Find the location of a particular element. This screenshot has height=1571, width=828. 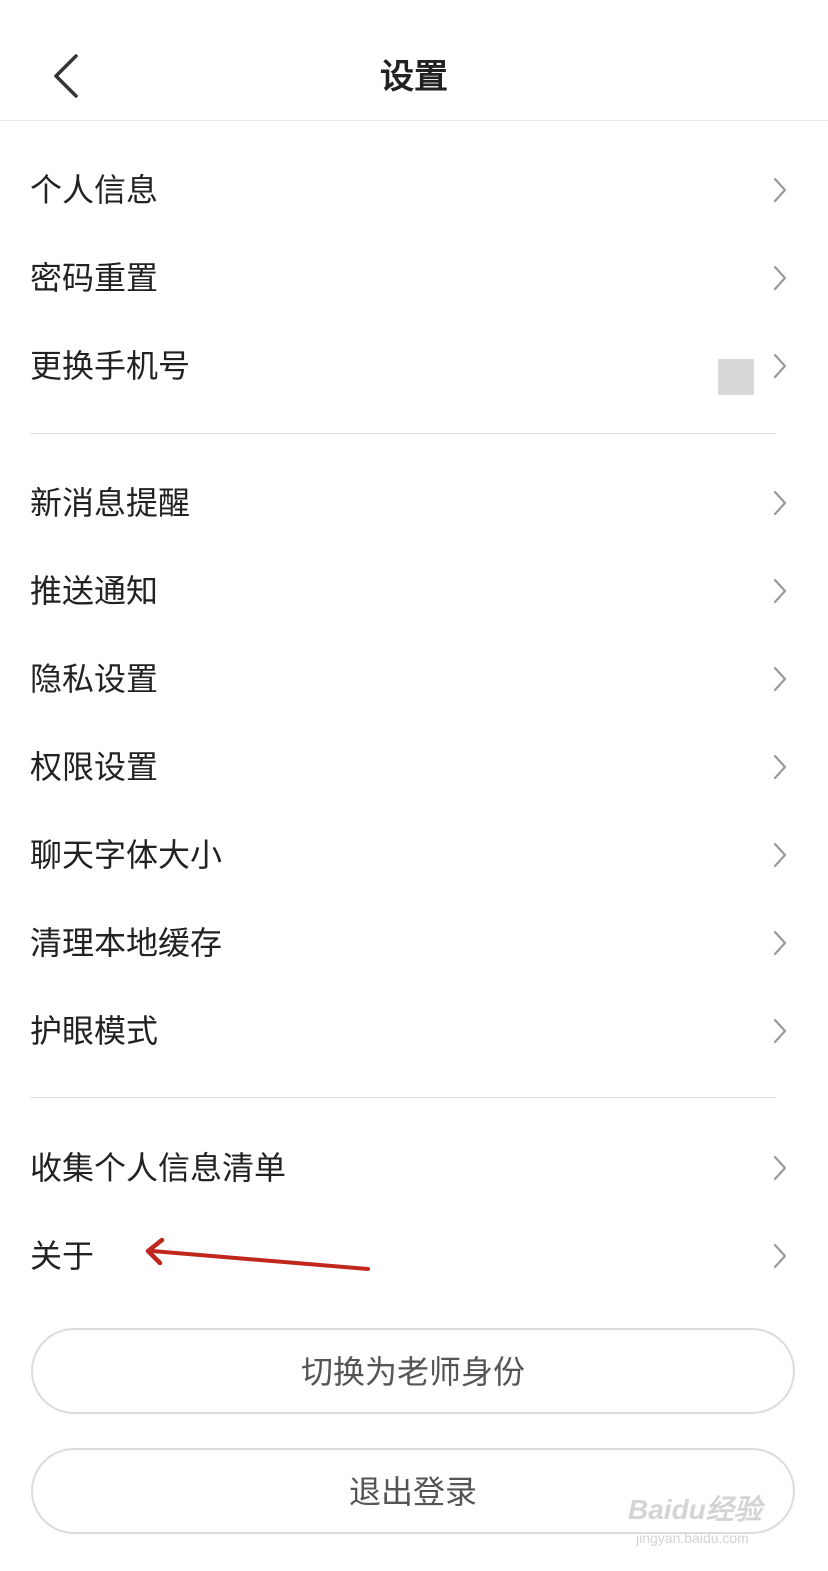

settings-item-label: 新消息提醒 is located at coordinates (110, 503).